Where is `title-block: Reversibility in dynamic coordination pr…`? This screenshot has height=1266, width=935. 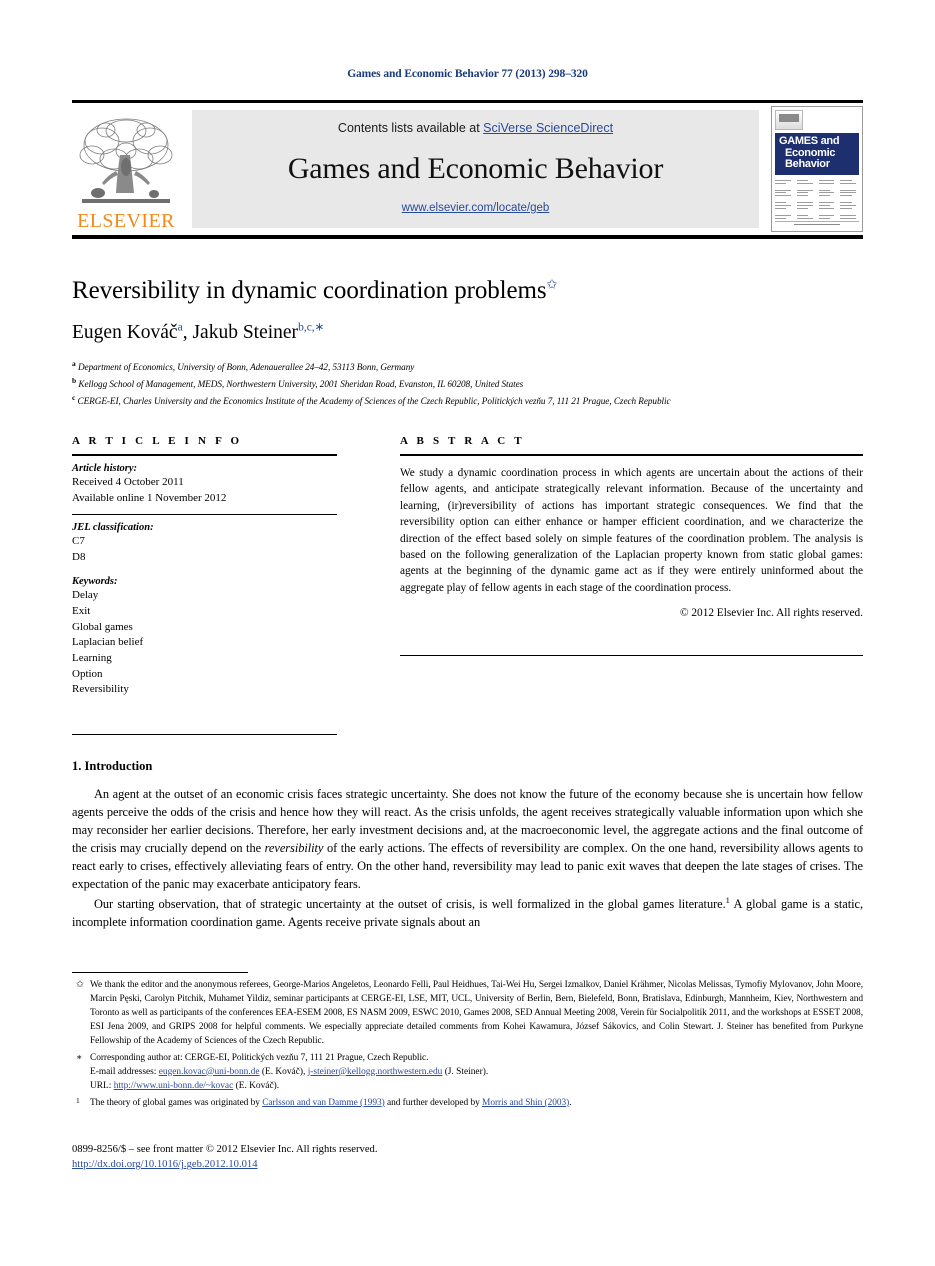 title-block: Reversibility in dynamic coordination pr… is located at coordinates (467, 343).